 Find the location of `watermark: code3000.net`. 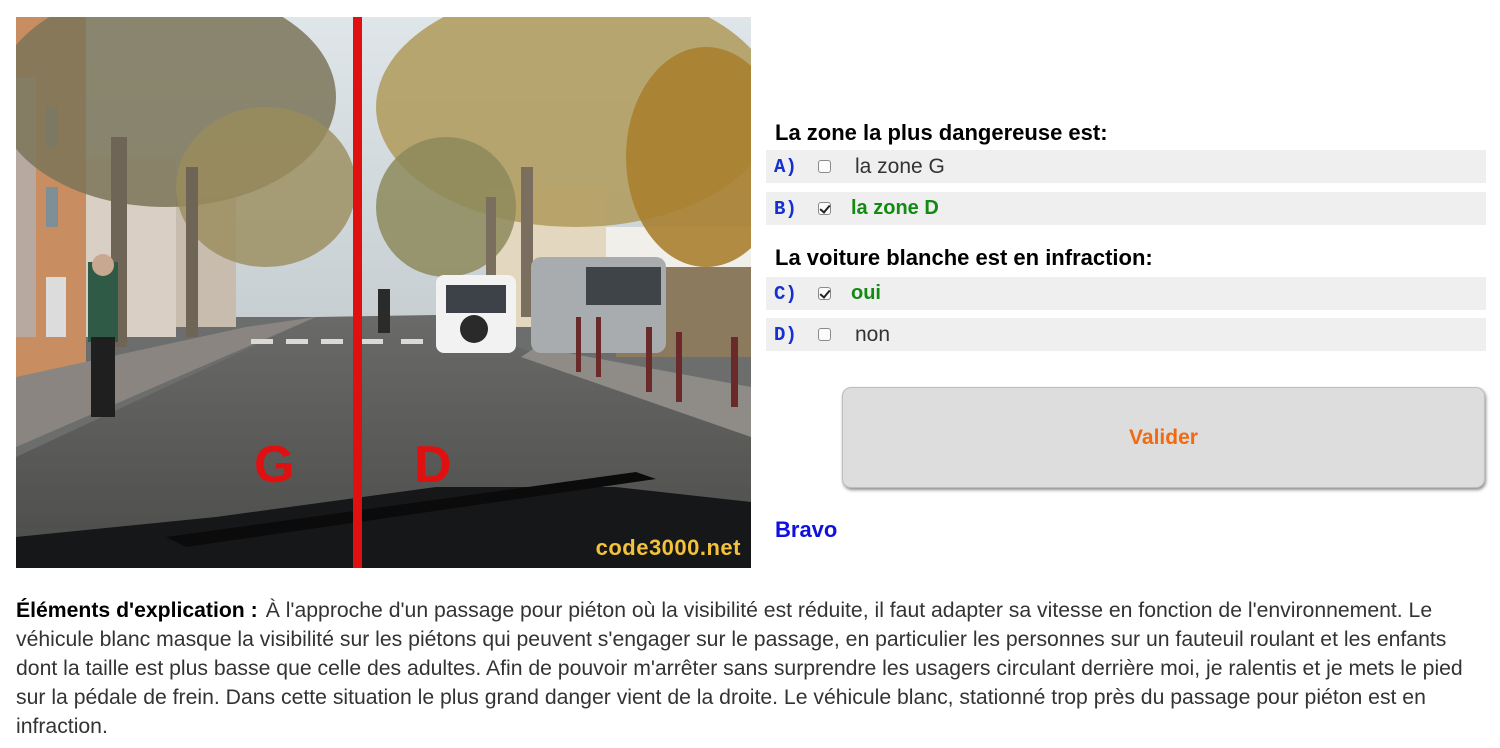

watermark: code3000.net is located at coordinates (668, 547).